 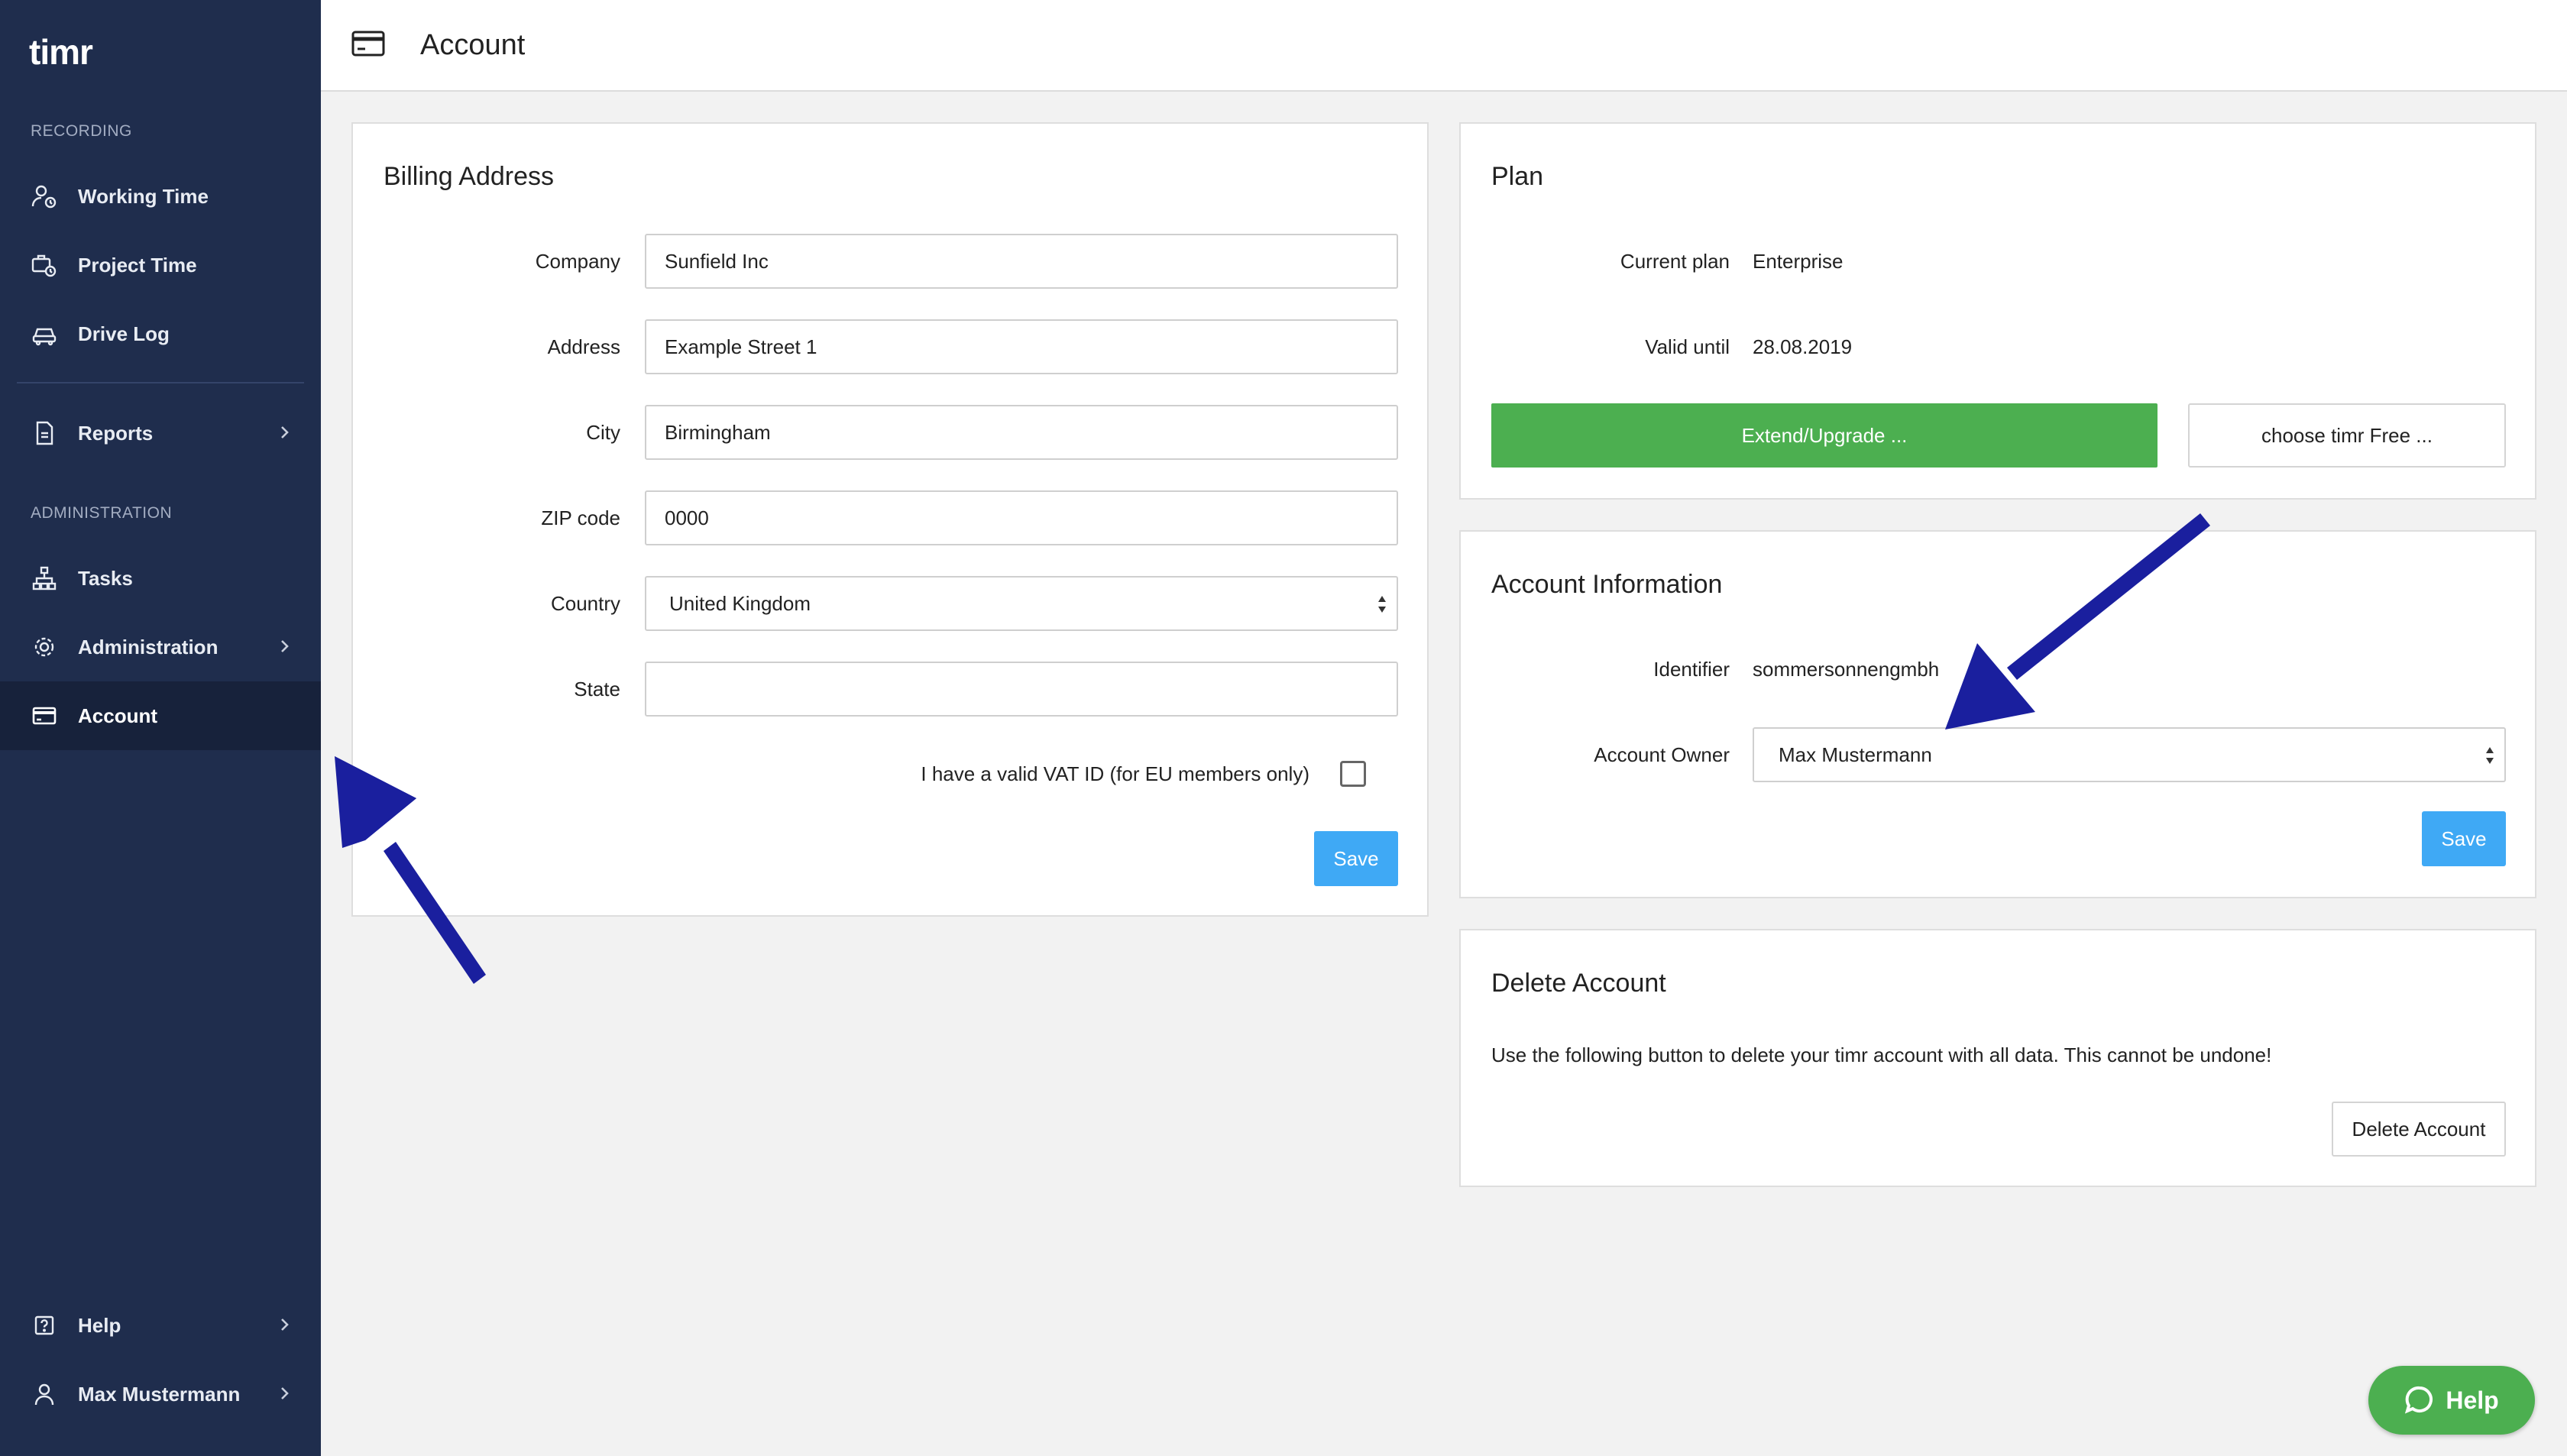 What do you see at coordinates (1444, 46) in the screenshot?
I see `page-header: Account` at bounding box center [1444, 46].